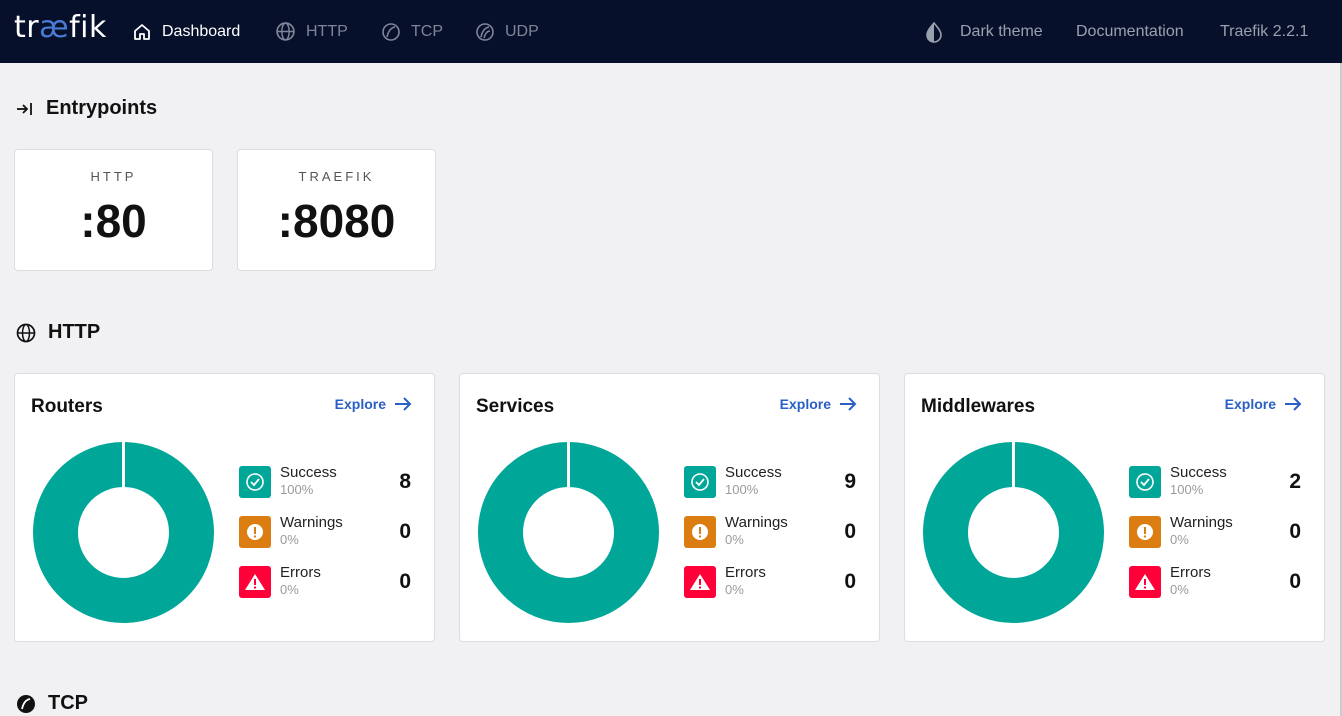 Image resolution: width=1342 pixels, height=716 pixels. What do you see at coordinates (24, 108) in the screenshot?
I see `entrypoint-arrow-icon` at bounding box center [24, 108].